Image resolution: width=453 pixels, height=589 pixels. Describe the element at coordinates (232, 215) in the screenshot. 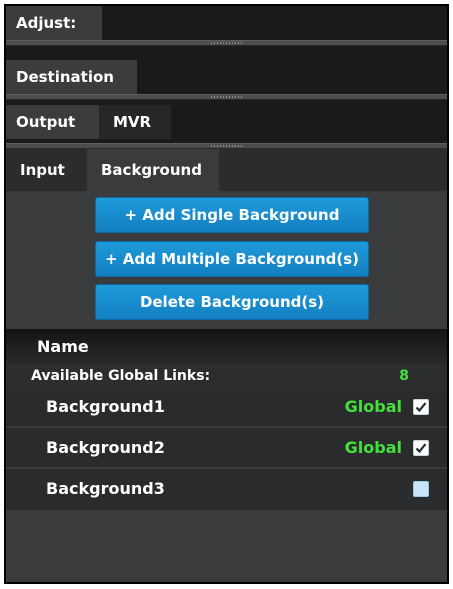

I see `add-single-background-button: + Add Single Background` at that location.